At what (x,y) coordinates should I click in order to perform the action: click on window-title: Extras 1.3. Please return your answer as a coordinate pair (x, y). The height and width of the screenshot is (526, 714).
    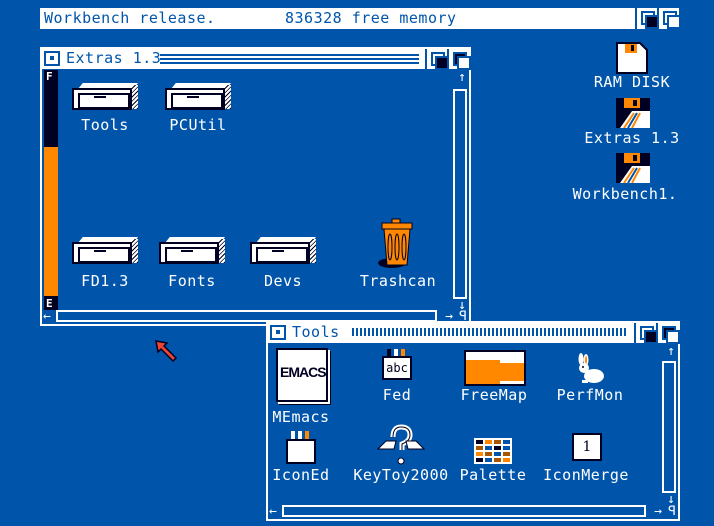
    Looking at the image, I should click on (114, 58).